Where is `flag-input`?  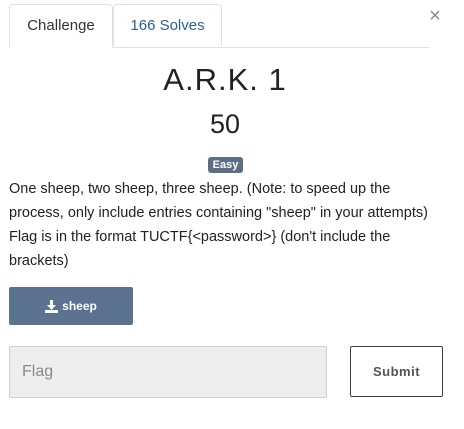 flag-input is located at coordinates (168, 372).